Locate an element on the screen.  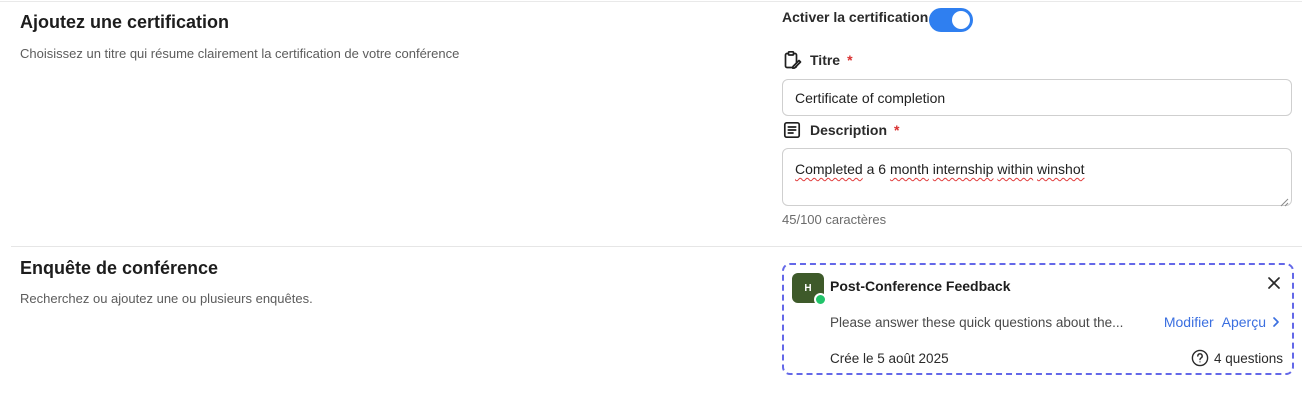
spell-error-word: month is located at coordinates (909, 169).